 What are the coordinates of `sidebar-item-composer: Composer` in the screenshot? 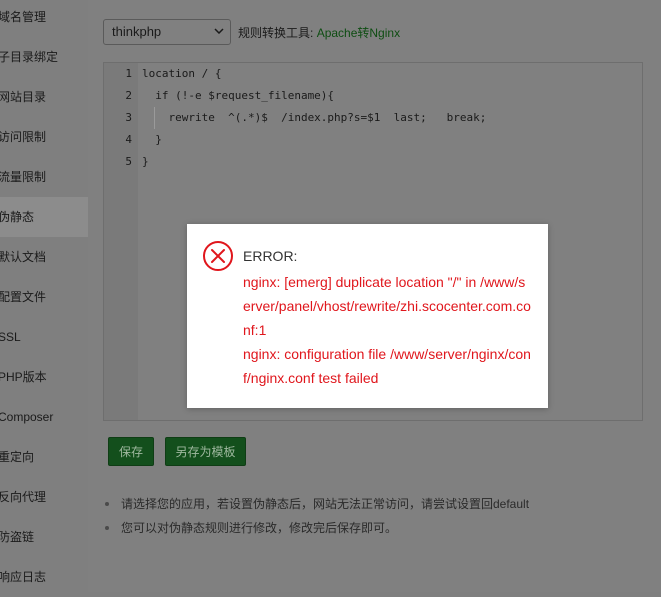 It's located at (44, 417).